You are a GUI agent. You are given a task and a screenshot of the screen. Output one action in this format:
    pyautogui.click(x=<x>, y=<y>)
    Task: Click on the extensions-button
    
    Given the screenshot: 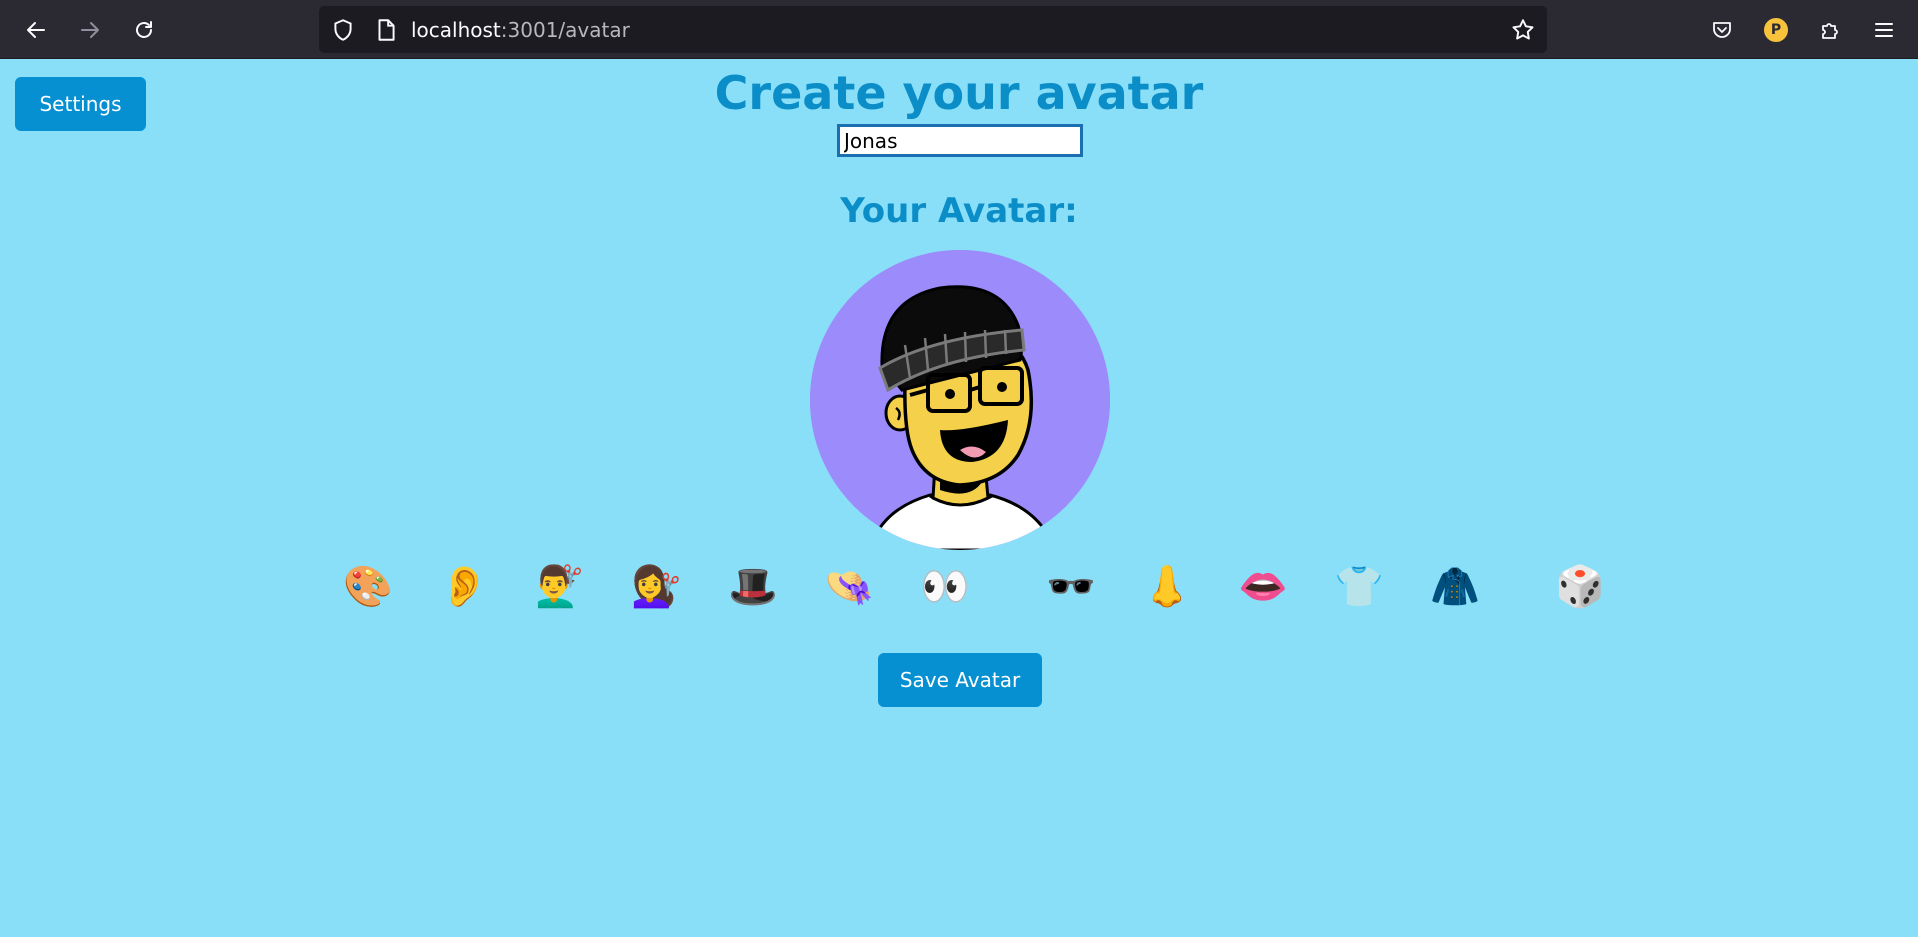 What is the action you would take?
    pyautogui.click(x=1830, y=30)
    